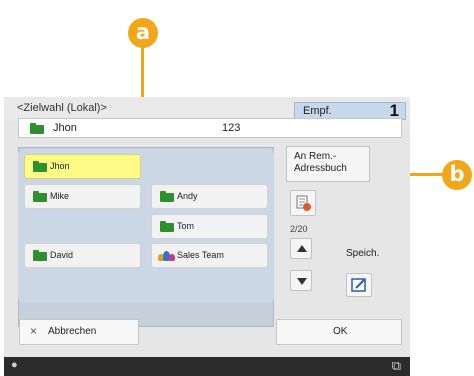 The width and height of the screenshot is (474, 376). What do you see at coordinates (317, 111) in the screenshot?
I see `recipient-label: Empf.` at bounding box center [317, 111].